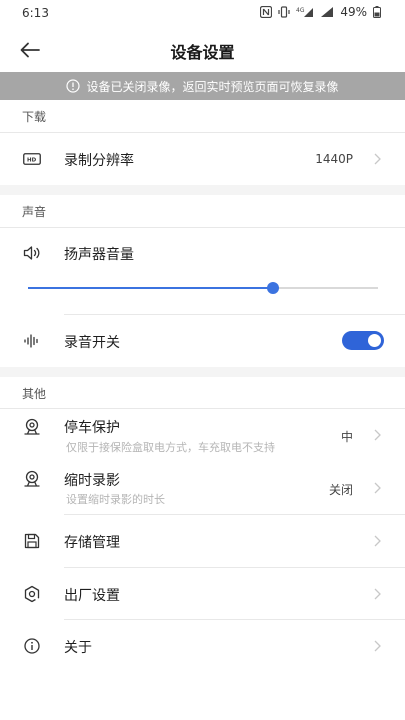 Image resolution: width=405 pixels, height=720 pixels. I want to click on section-other-header: 其他, so click(202, 393).